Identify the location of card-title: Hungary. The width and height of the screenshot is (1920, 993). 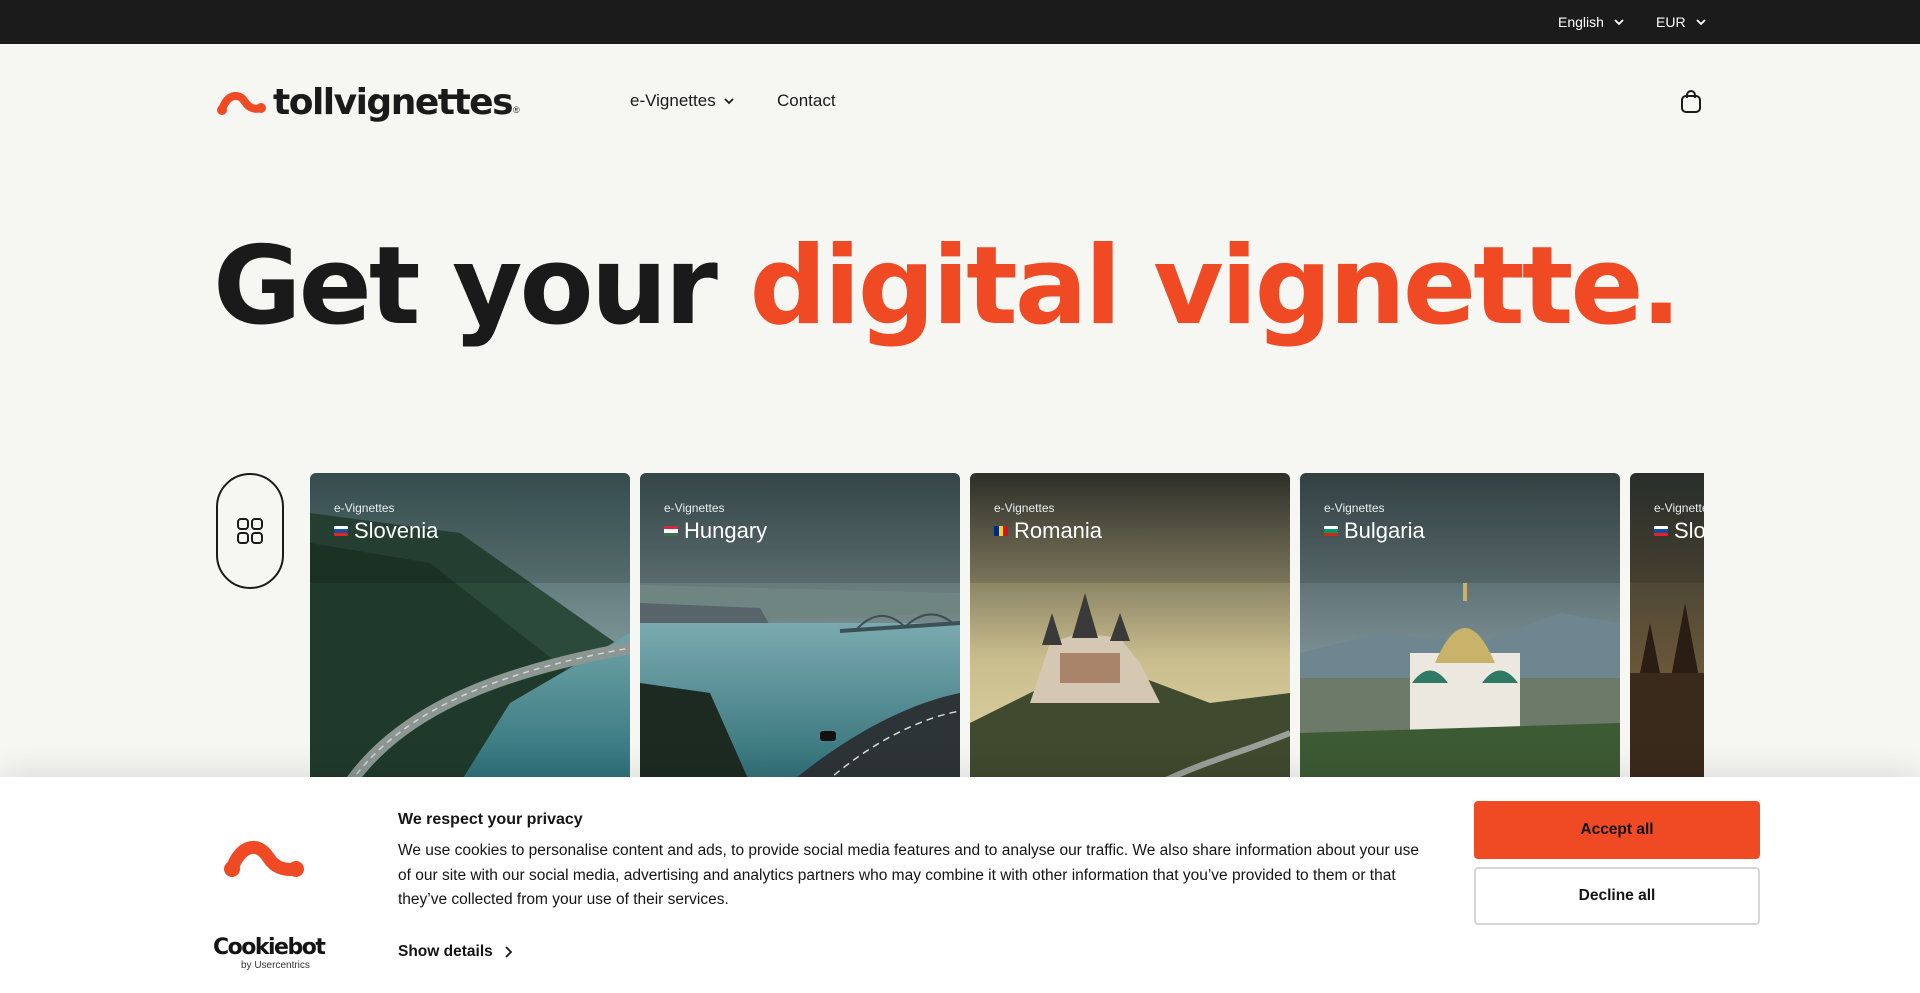
(715, 531).